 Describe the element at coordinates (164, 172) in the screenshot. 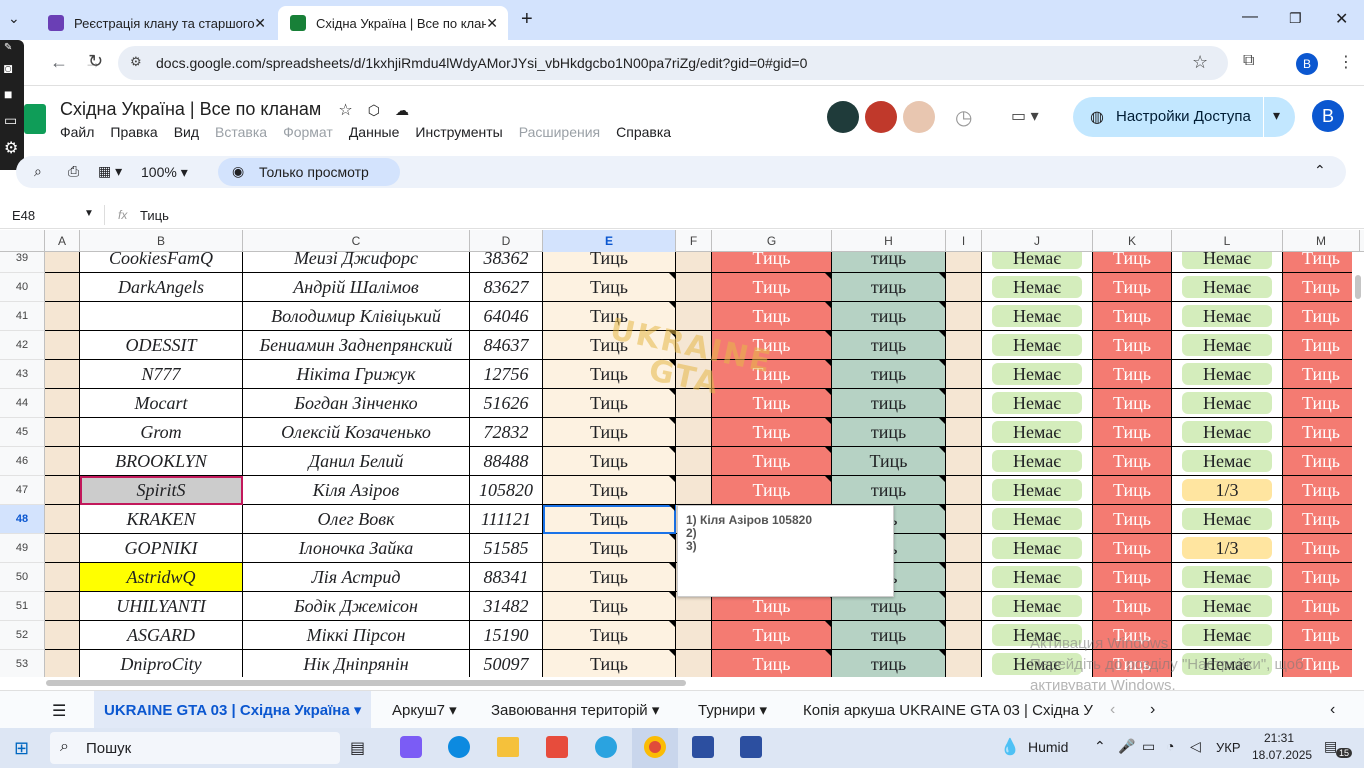

I see `zoom-select: 100% ▾` at that location.